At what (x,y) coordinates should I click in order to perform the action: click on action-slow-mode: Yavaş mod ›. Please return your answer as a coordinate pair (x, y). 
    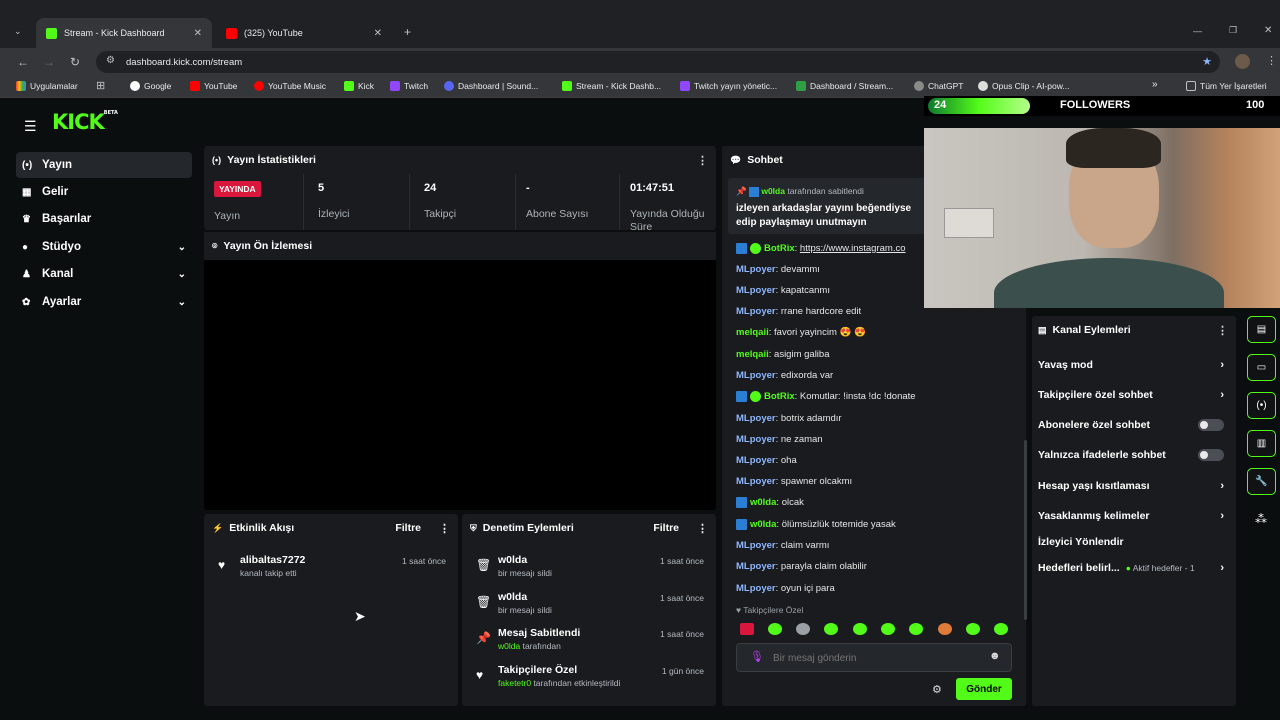
    Looking at the image, I should click on (1131, 365).